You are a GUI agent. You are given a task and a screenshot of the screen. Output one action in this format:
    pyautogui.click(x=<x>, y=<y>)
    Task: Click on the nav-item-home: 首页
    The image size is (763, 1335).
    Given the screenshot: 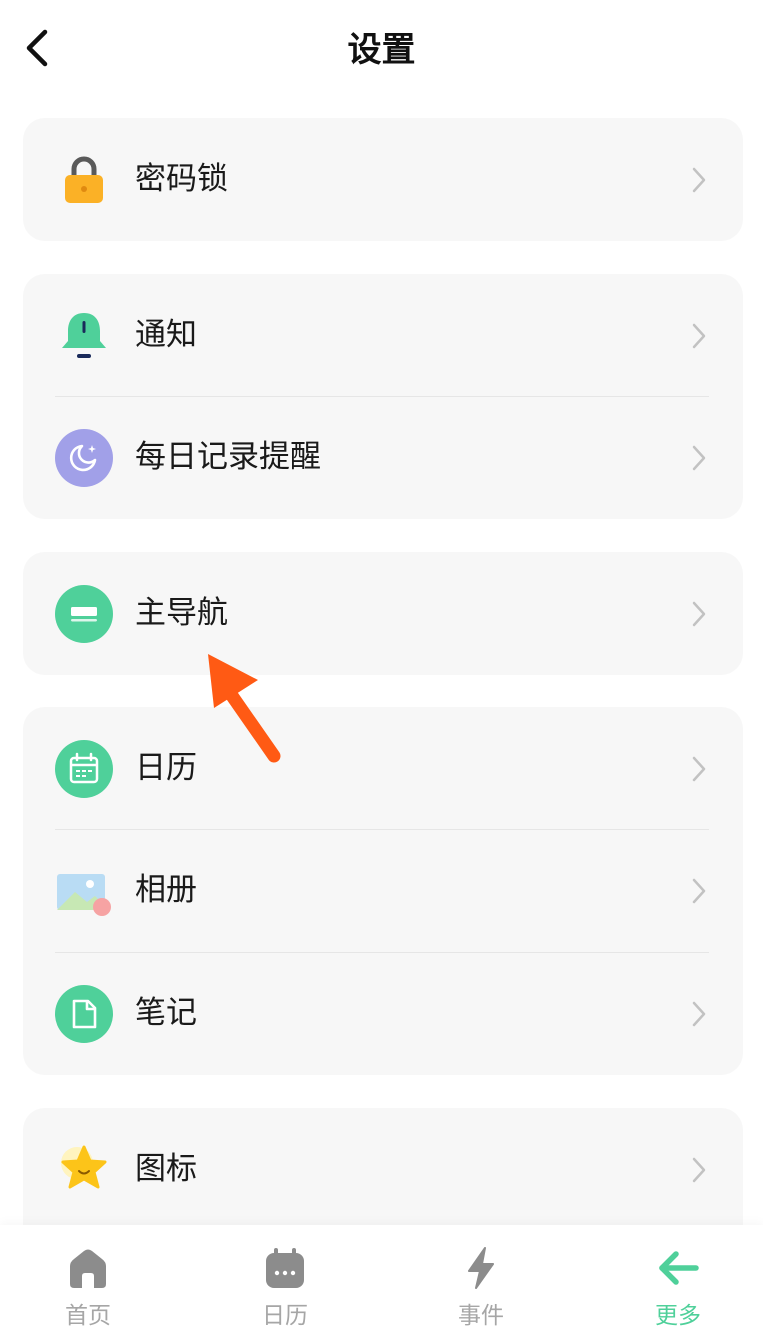 What is the action you would take?
    pyautogui.click(x=91, y=1280)
    